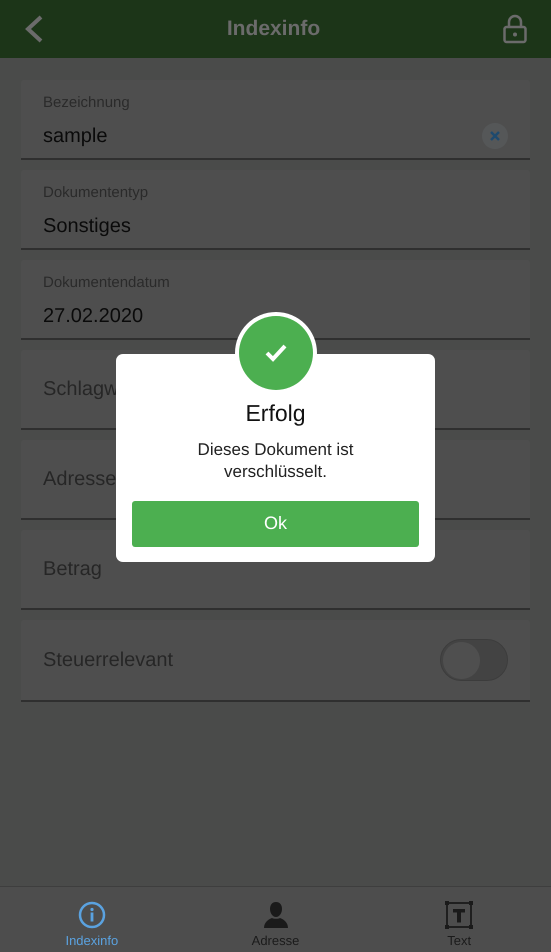 This screenshot has width=551, height=952. What do you see at coordinates (515, 29) in the screenshot?
I see `lock-icon` at bounding box center [515, 29].